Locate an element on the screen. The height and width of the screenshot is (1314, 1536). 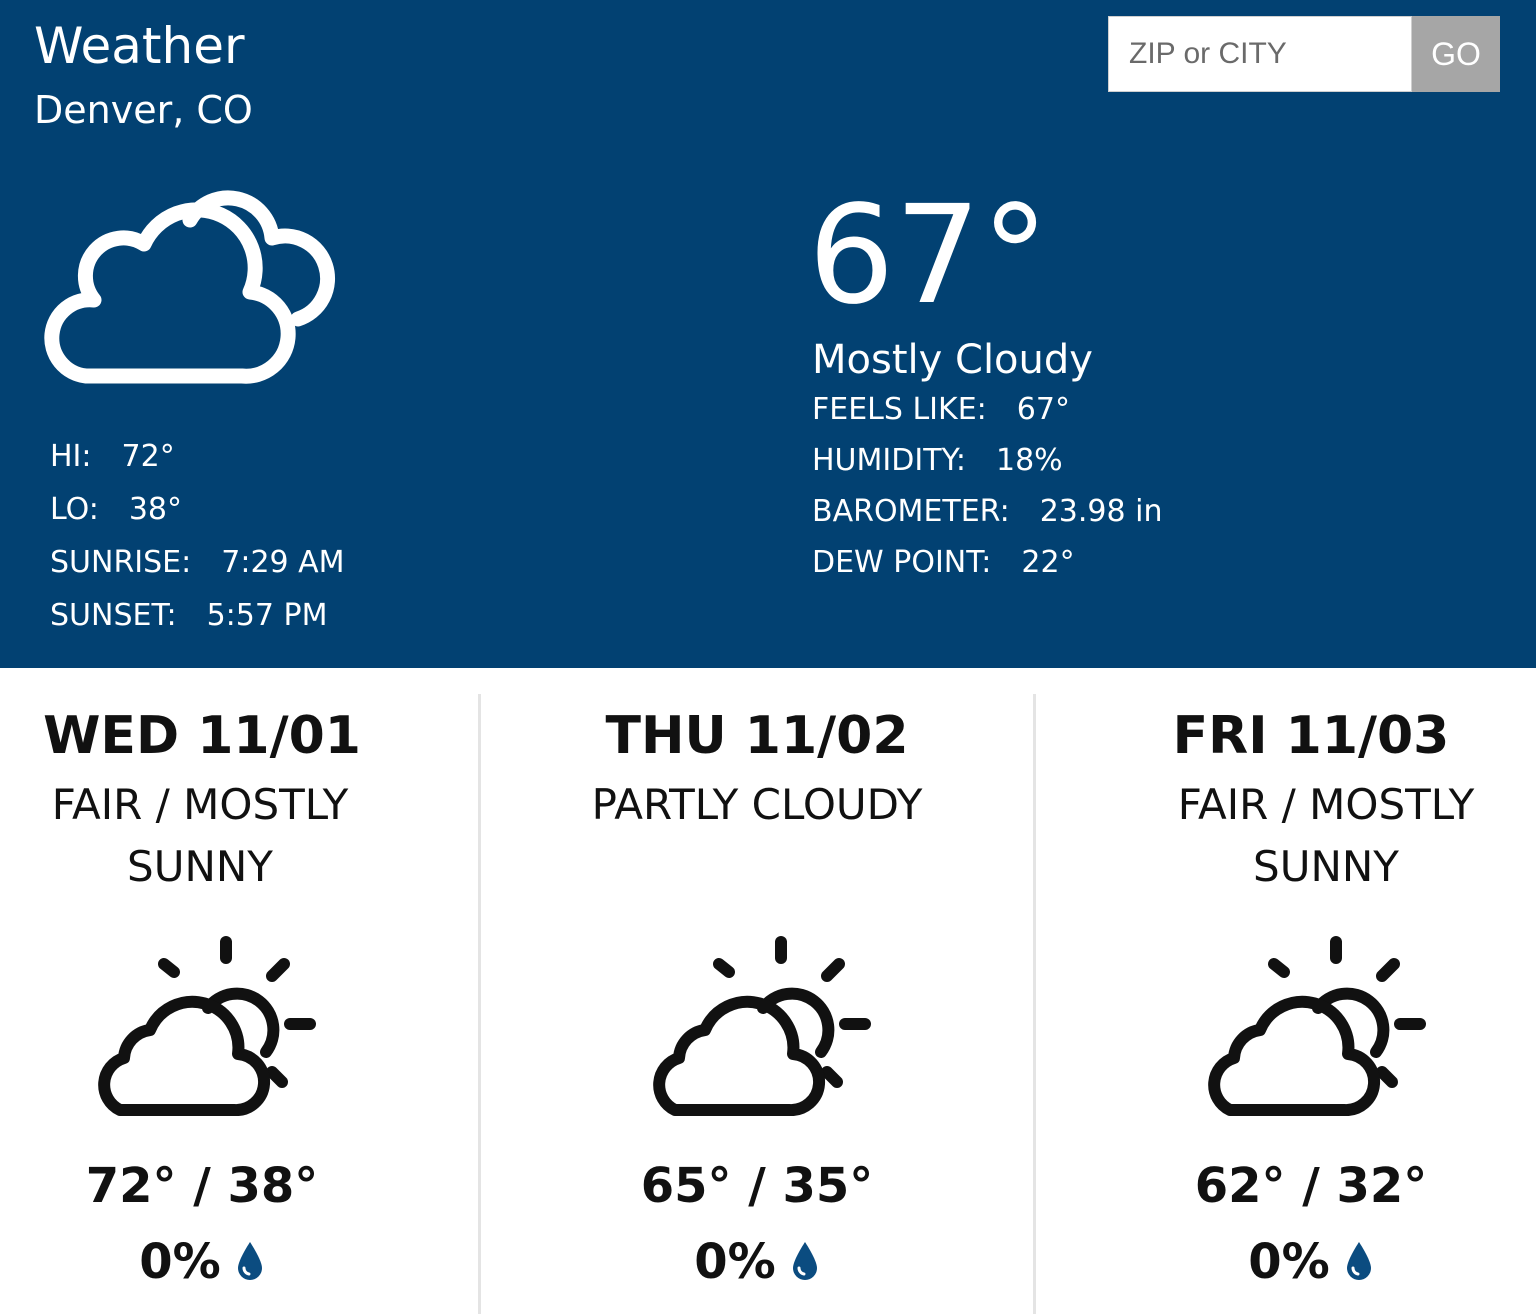
sunset-row: SUNSET: 5:57 PM is located at coordinates (197, 615).